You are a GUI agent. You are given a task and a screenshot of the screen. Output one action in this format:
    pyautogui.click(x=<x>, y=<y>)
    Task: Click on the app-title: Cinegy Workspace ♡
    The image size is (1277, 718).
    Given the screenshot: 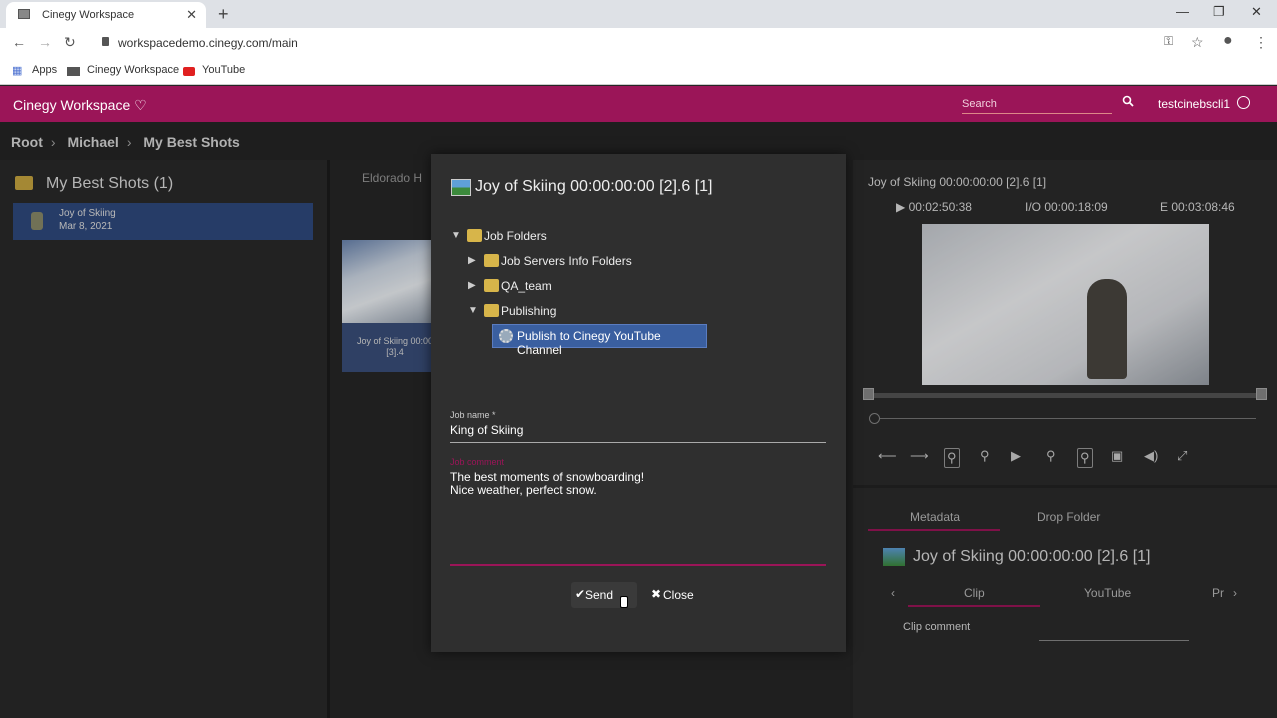 What is the action you would take?
    pyautogui.click(x=80, y=105)
    